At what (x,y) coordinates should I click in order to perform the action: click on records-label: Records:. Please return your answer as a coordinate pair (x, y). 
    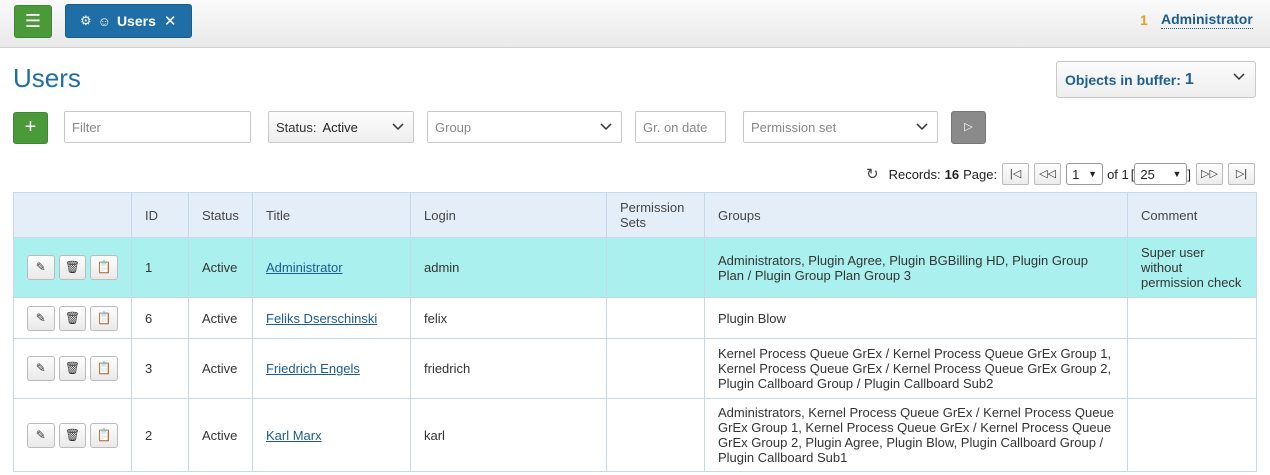
    Looking at the image, I should click on (914, 174).